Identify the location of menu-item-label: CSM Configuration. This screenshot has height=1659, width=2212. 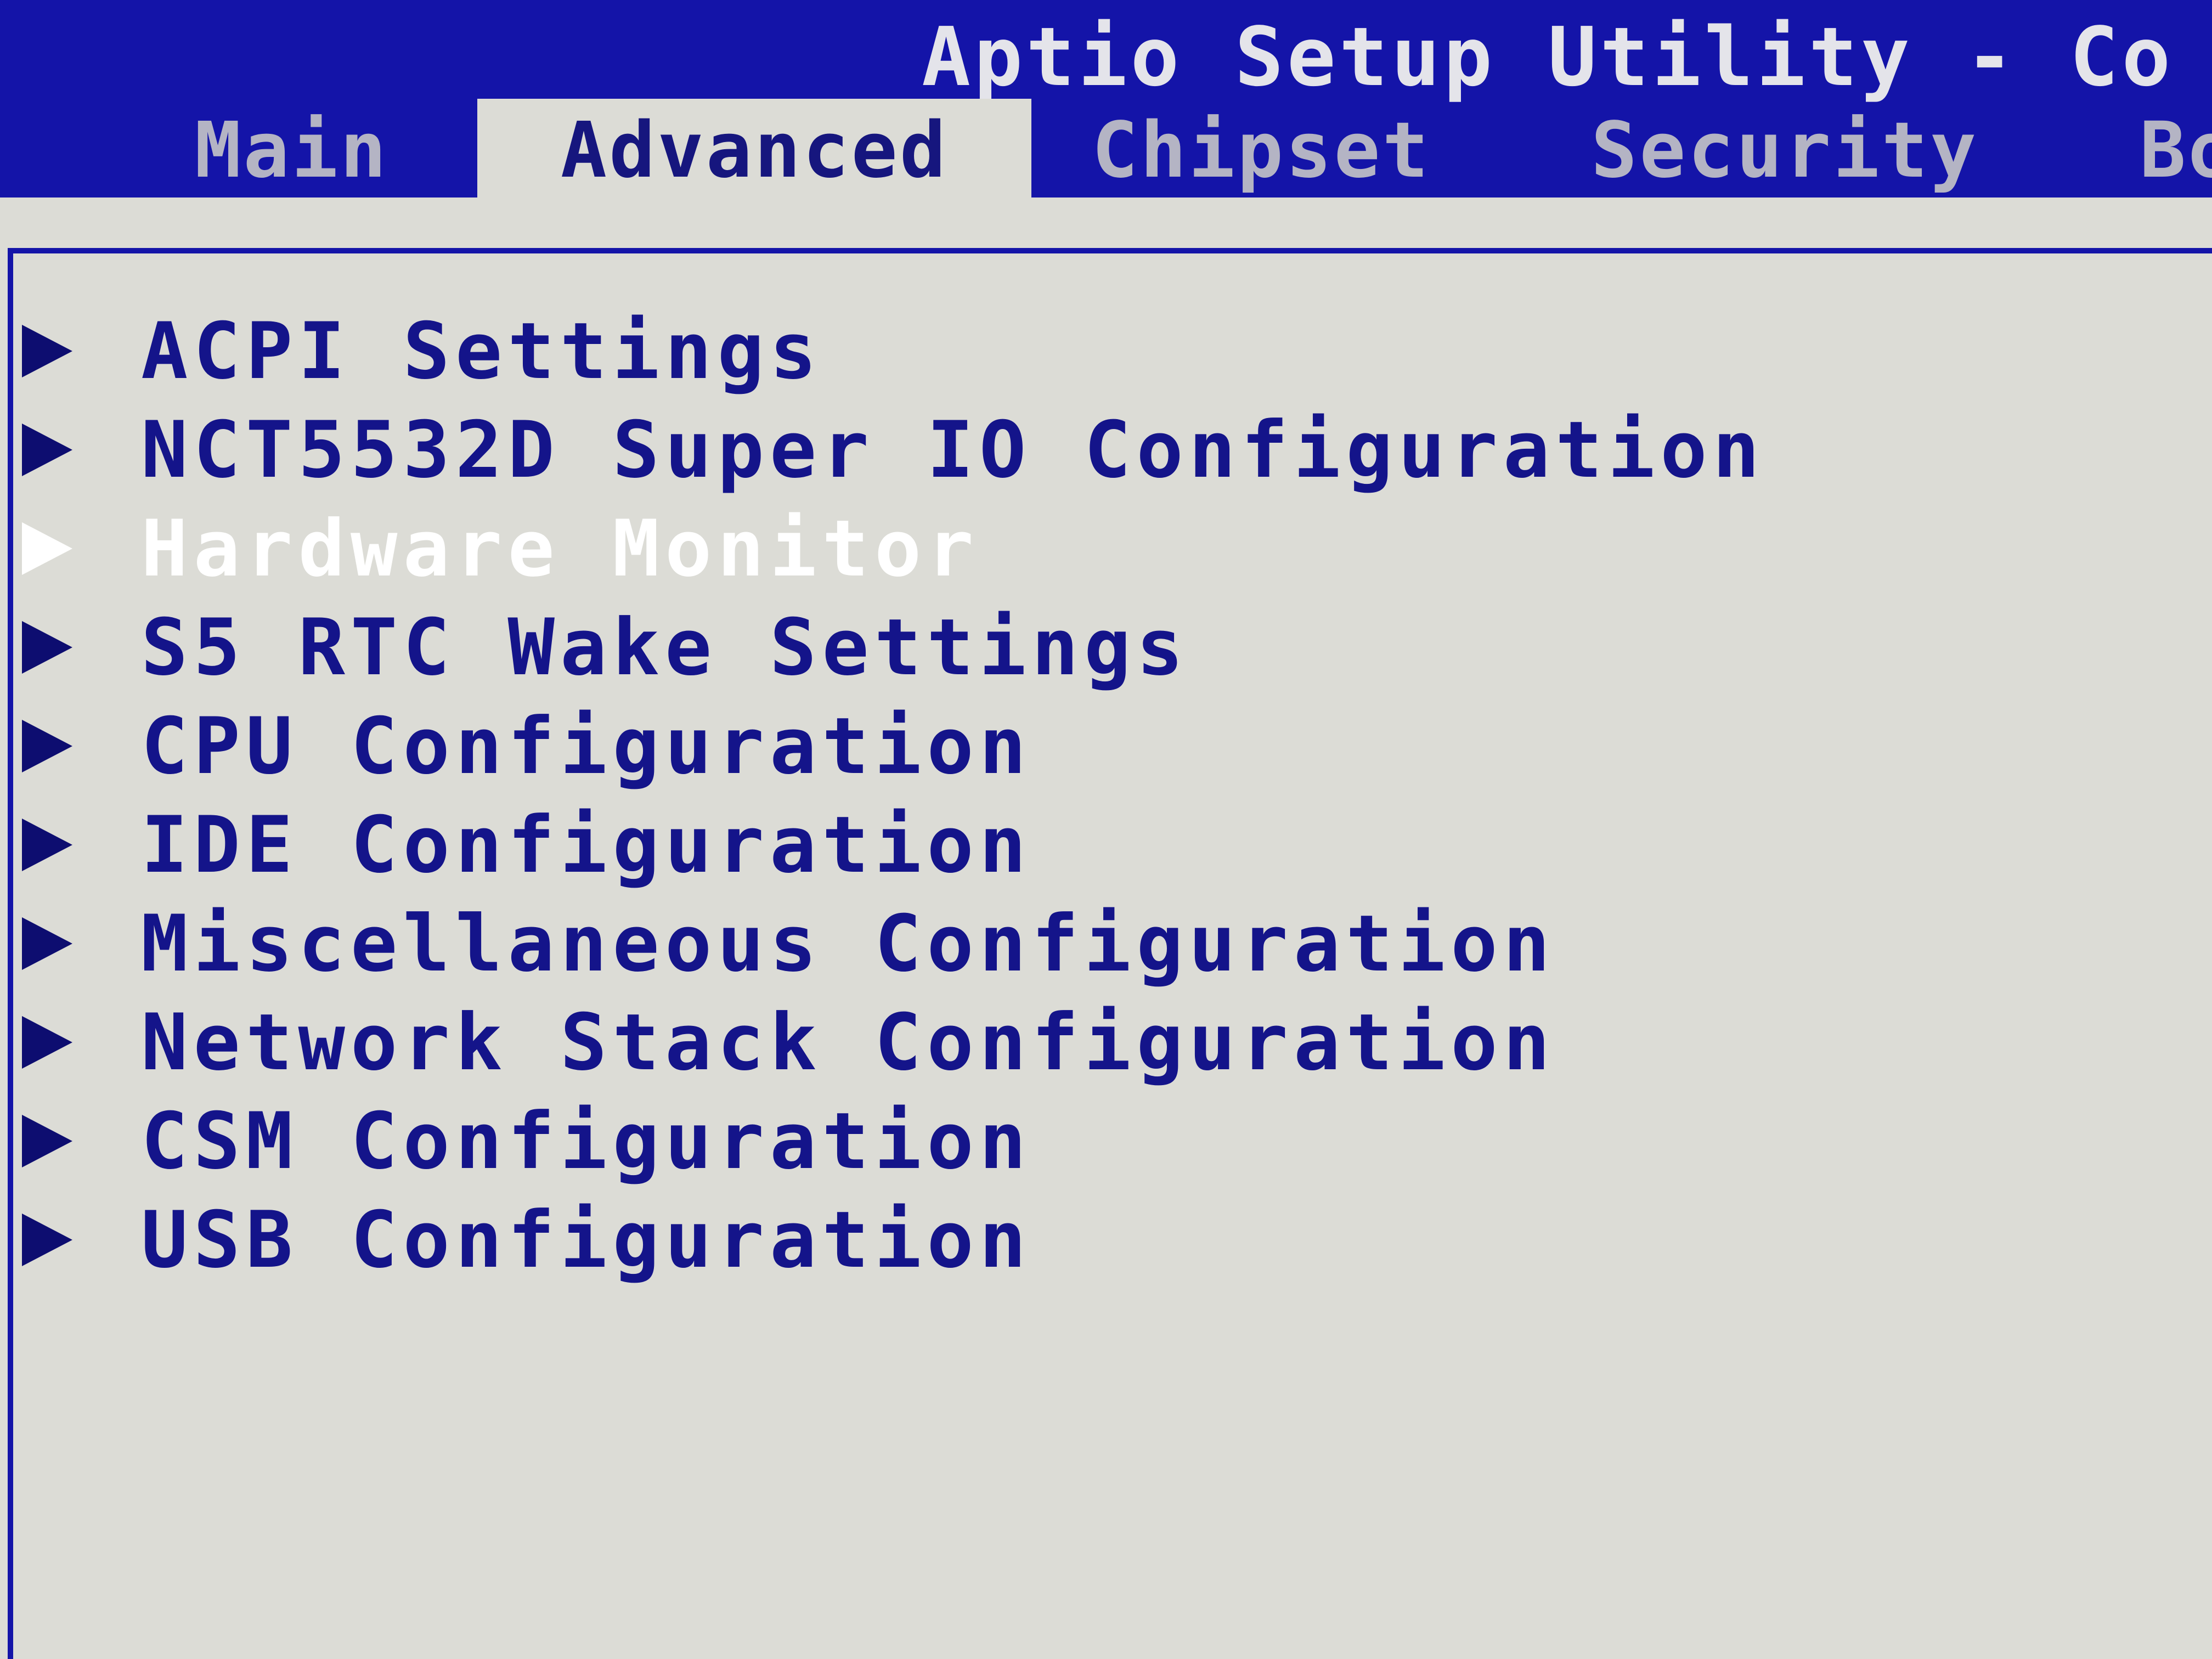
(586, 1142).